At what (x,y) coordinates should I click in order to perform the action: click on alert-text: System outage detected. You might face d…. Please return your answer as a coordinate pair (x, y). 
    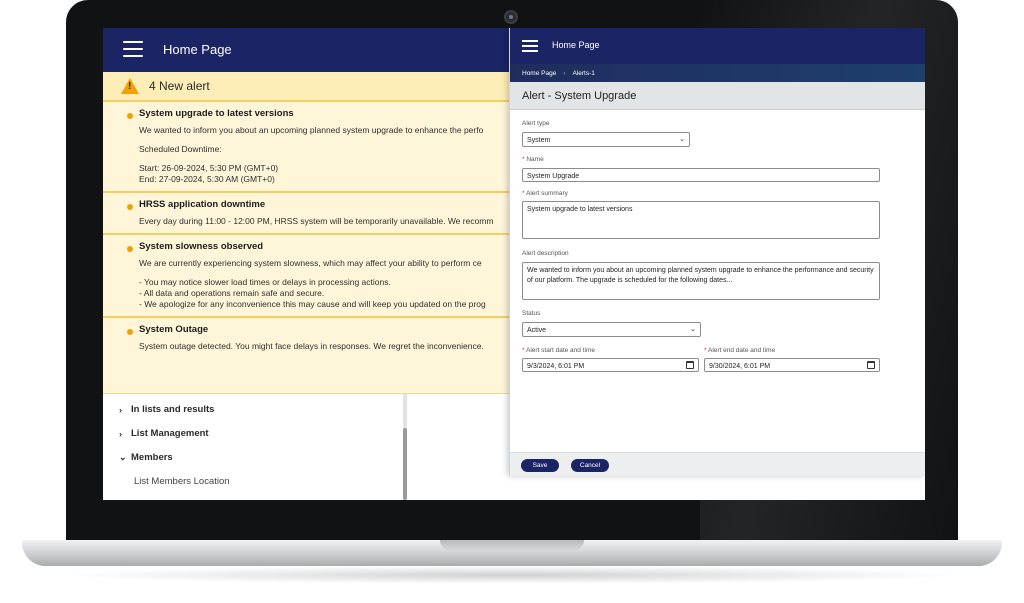
    Looking at the image, I should click on (311, 346).